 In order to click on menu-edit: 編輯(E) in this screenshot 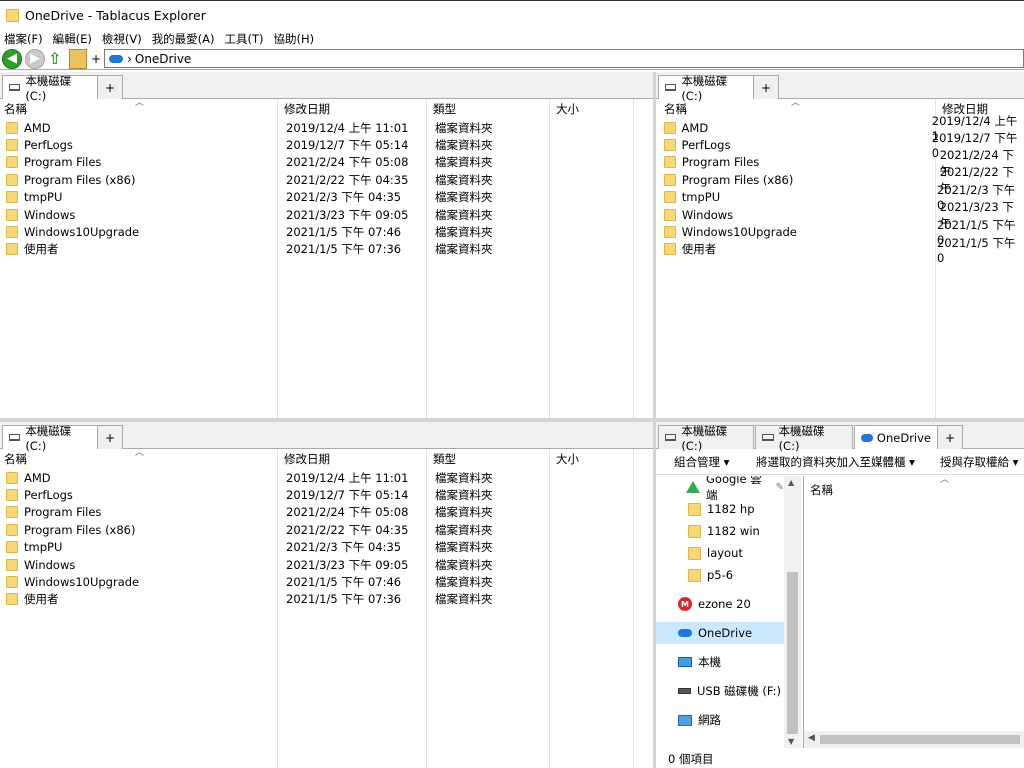, I will do `click(72, 39)`.